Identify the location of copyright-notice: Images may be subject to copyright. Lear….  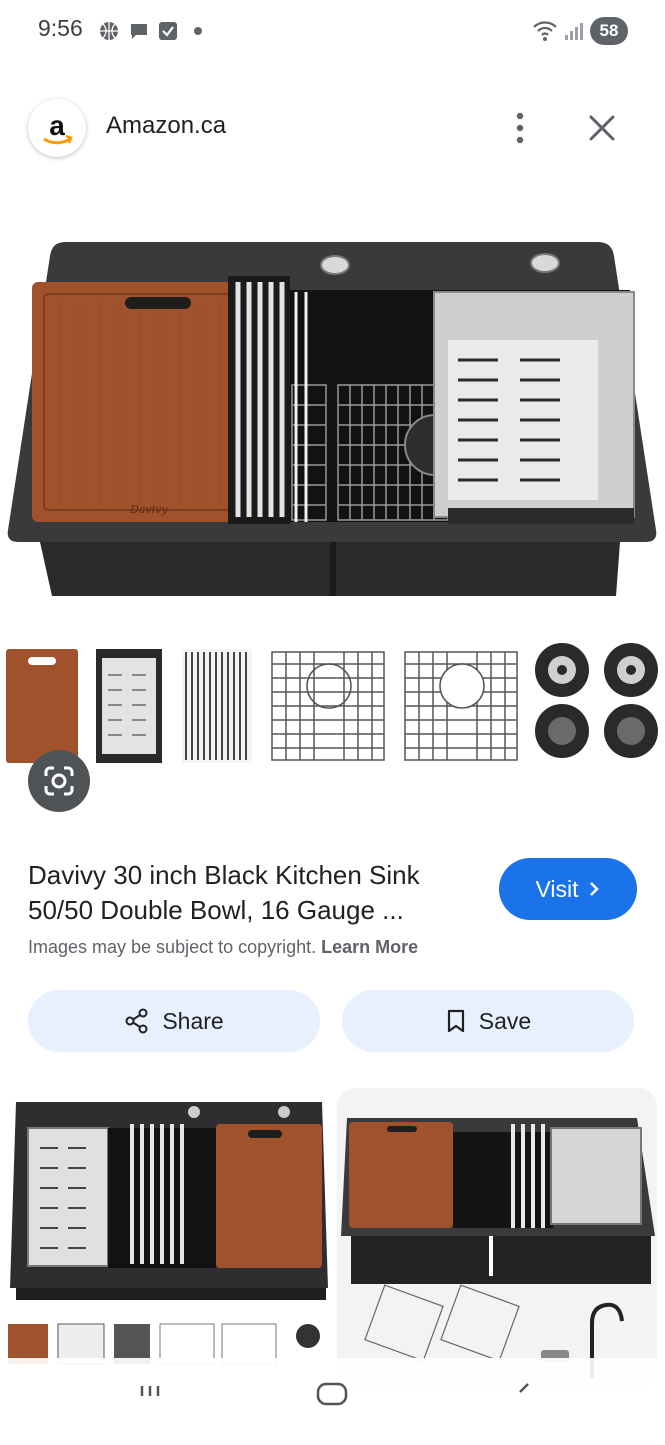
(223, 947).